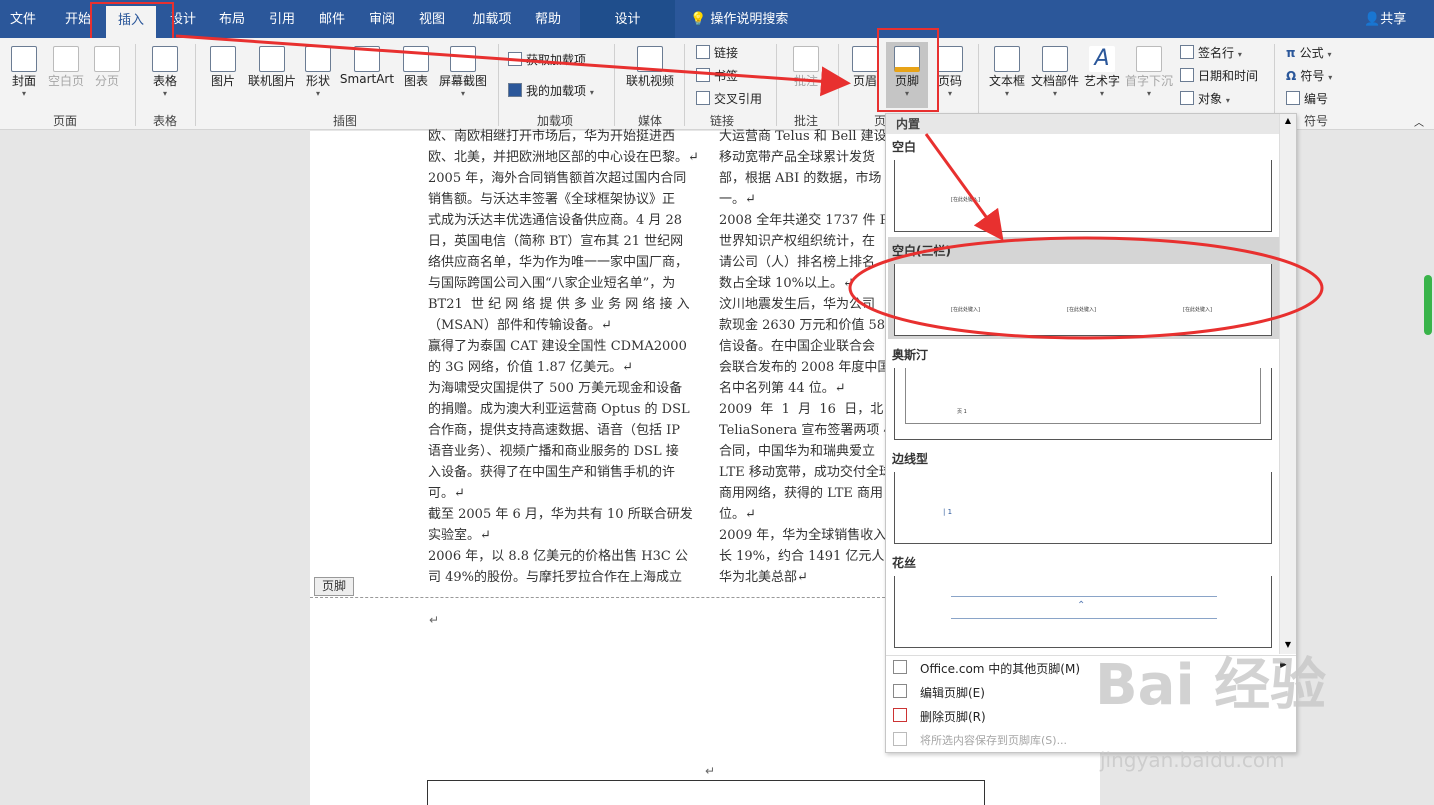 The image size is (1434, 805). I want to click on doc-line: 的捐赠。成为澳大利亚运营商 Optus 的 DSL, so click(559, 409).